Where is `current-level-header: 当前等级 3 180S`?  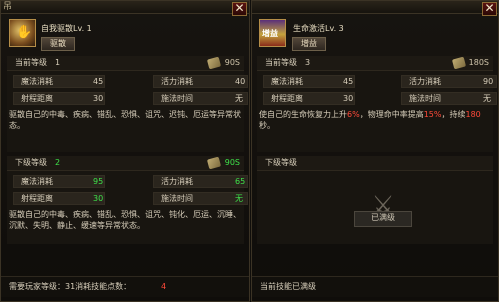
current-level-header: 当前等级 3 180S is located at coordinates (375, 63).